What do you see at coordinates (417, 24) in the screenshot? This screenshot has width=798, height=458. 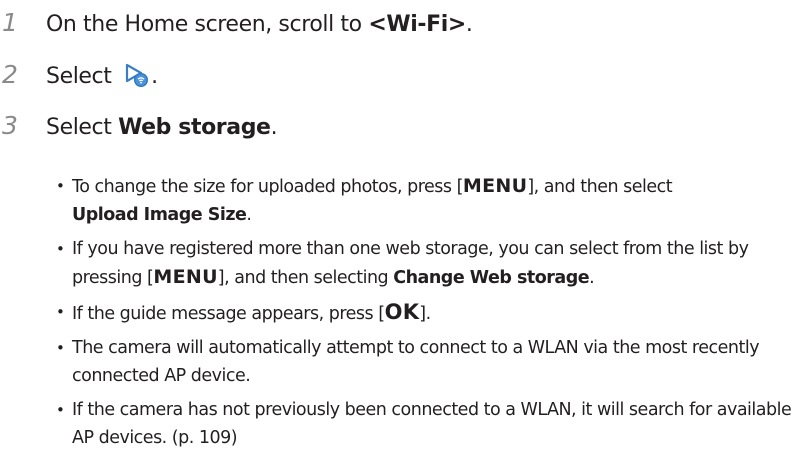 I see `step-bold-term: <Wi-Fi>` at bounding box center [417, 24].